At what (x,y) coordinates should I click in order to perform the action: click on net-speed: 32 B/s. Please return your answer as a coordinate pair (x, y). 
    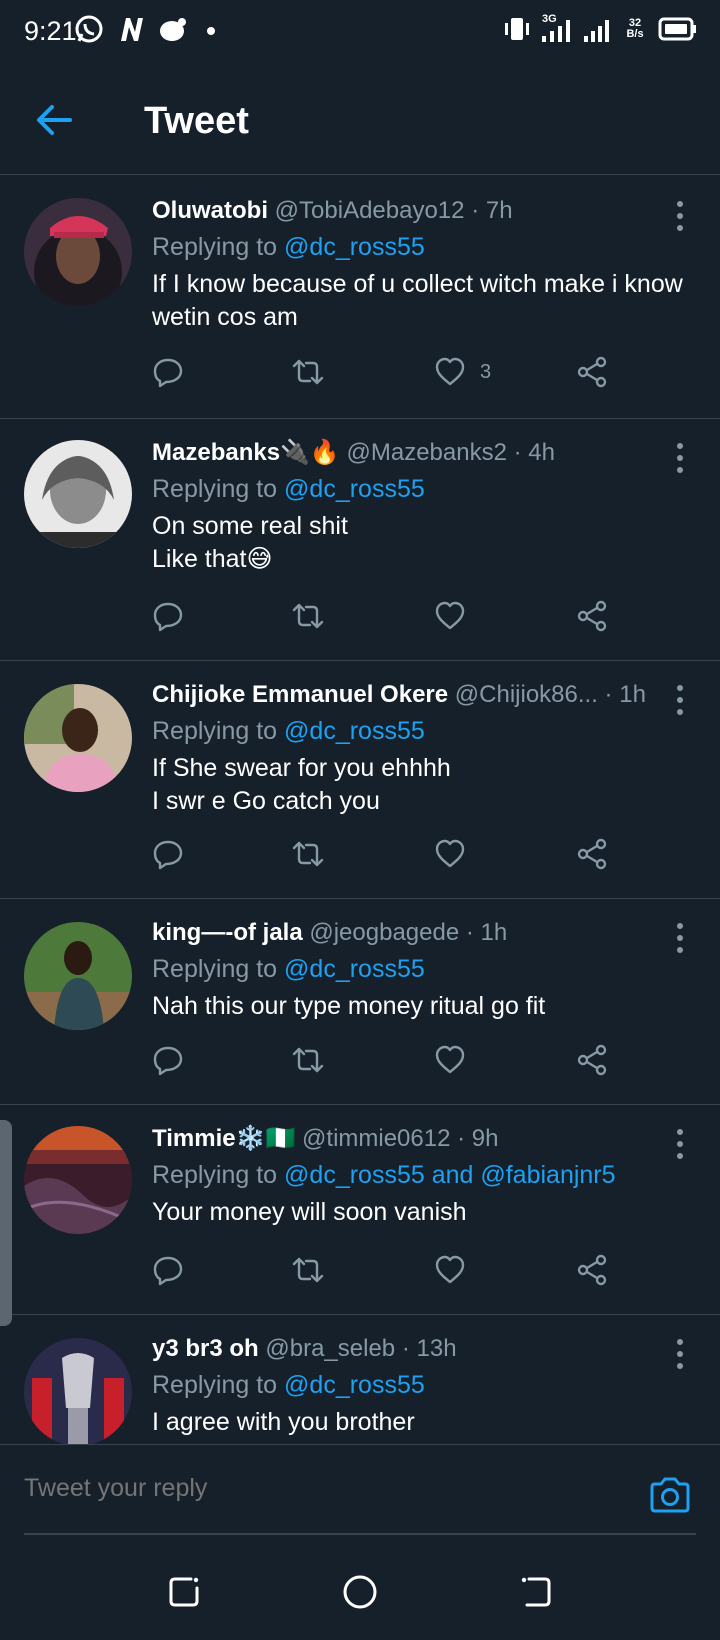
    Looking at the image, I should click on (635, 28).